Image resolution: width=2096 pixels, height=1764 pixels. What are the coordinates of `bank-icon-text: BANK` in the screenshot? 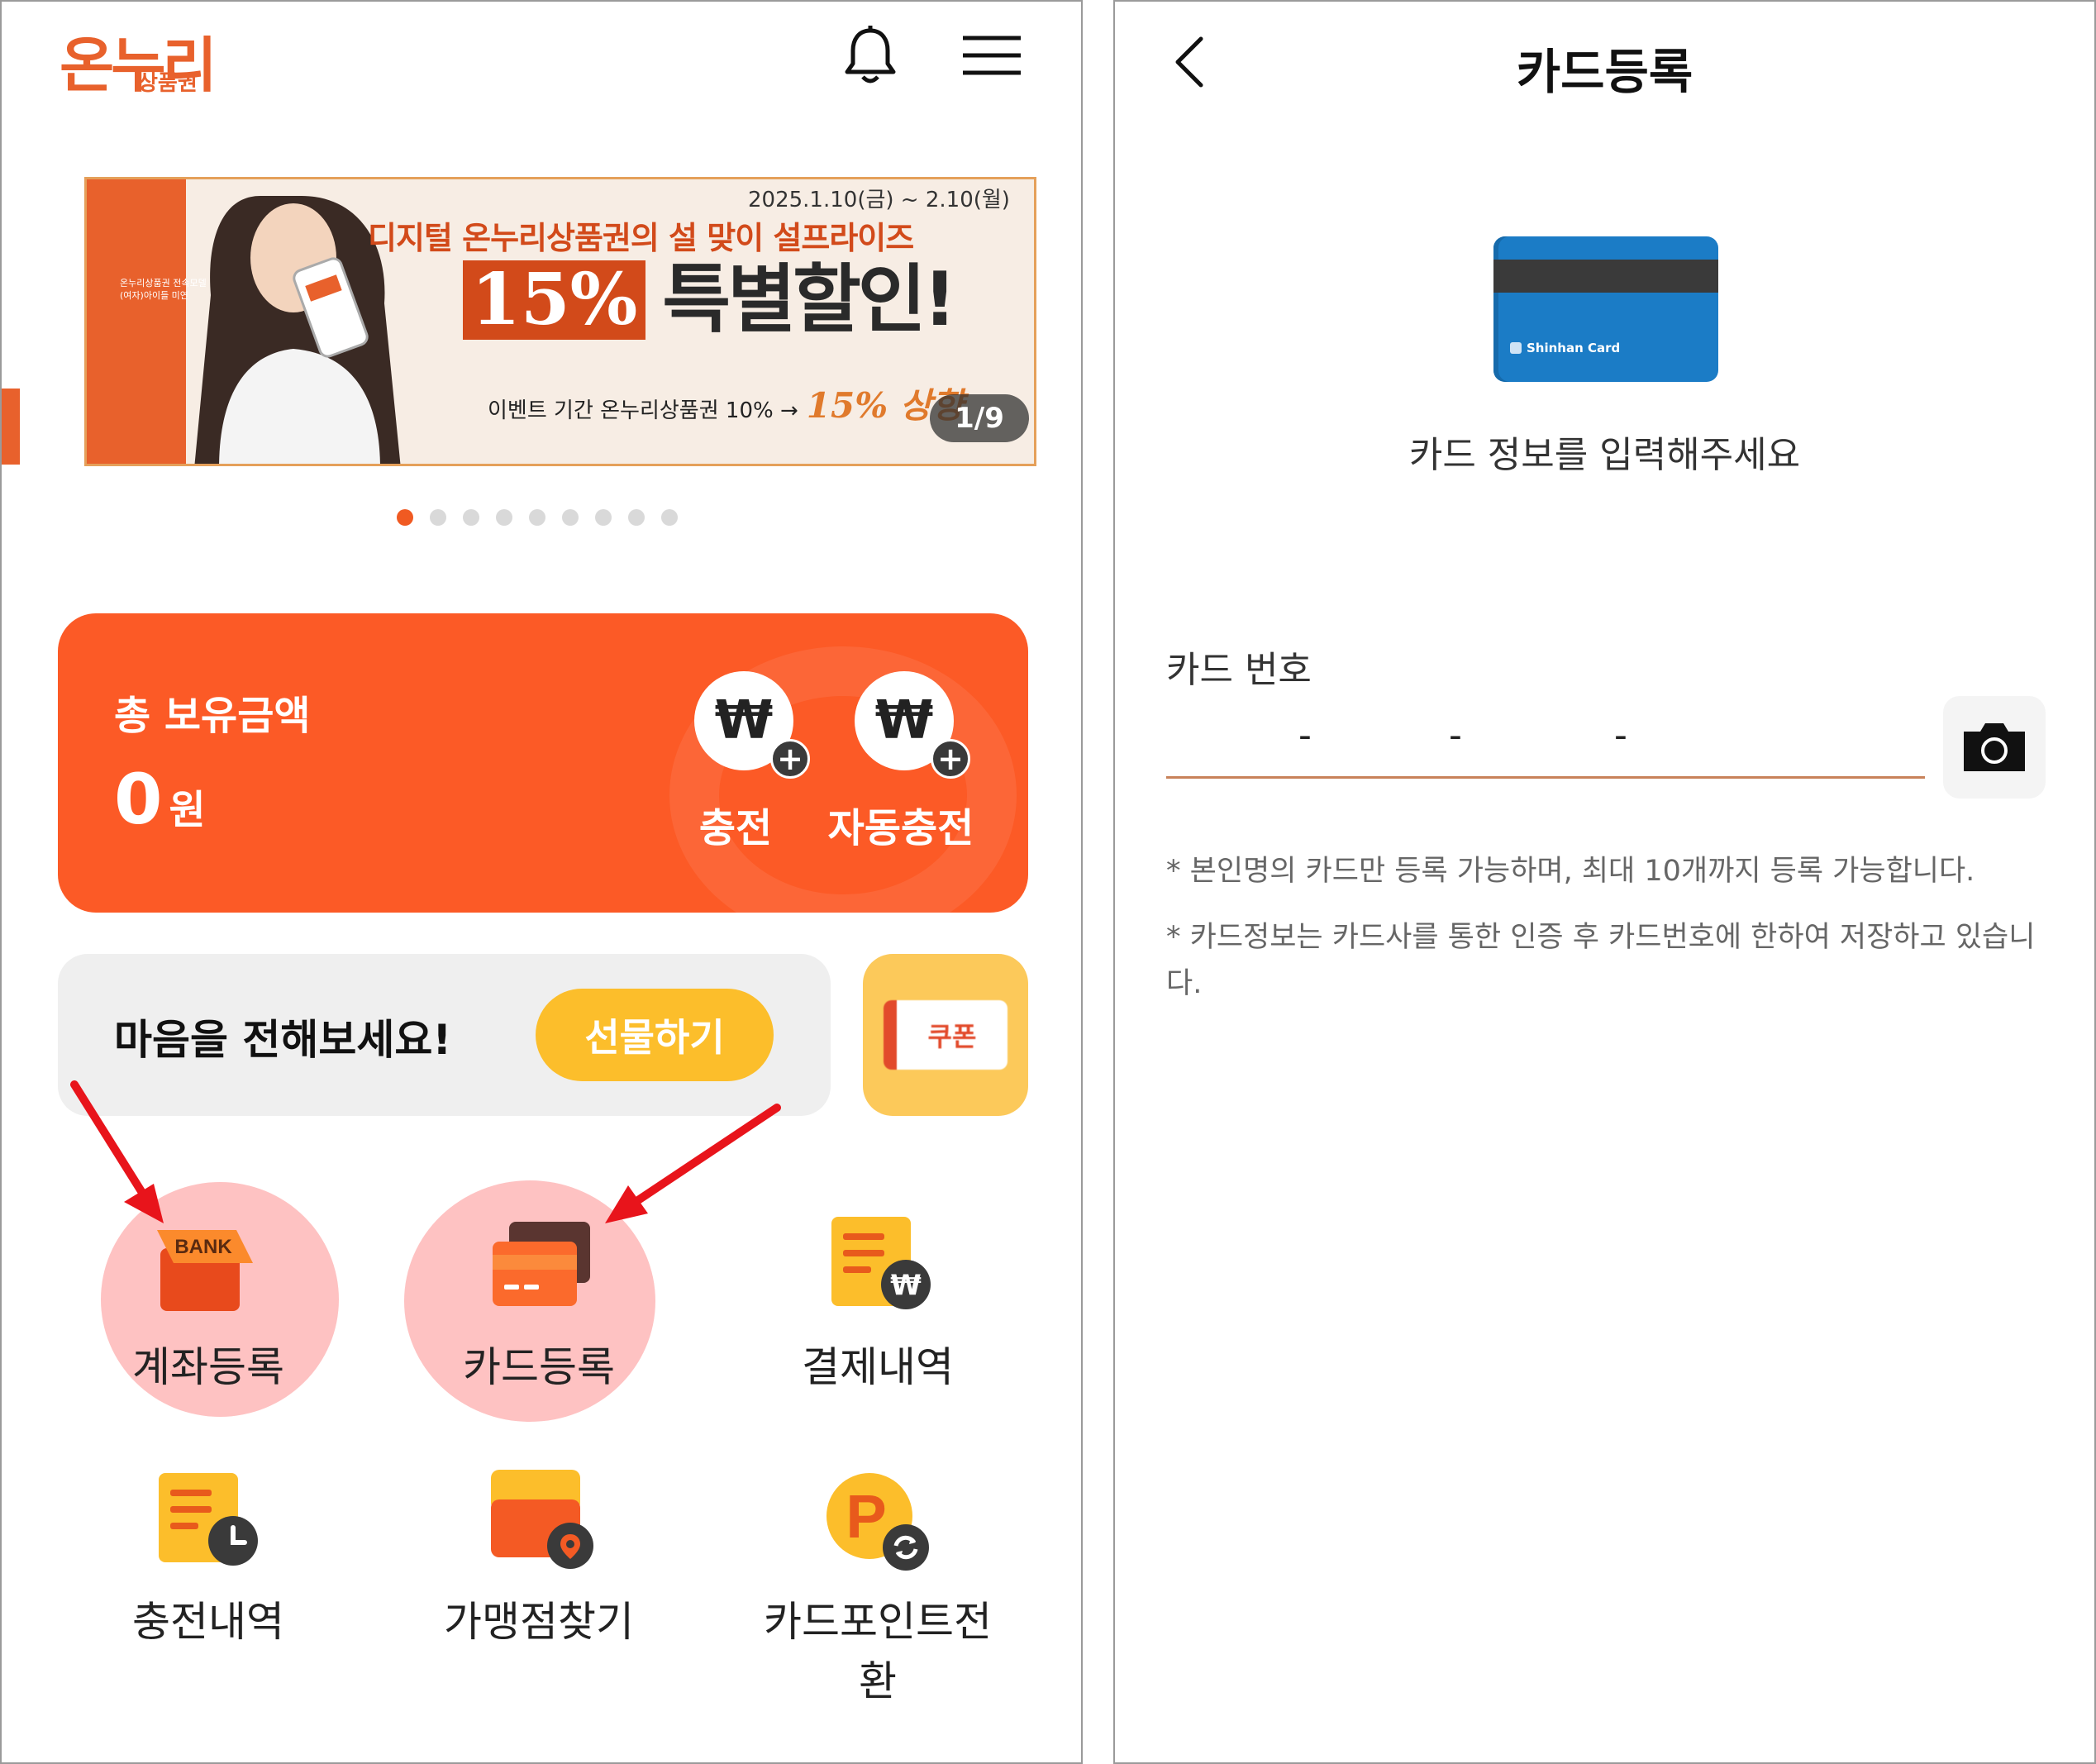 It's located at (203, 1247).